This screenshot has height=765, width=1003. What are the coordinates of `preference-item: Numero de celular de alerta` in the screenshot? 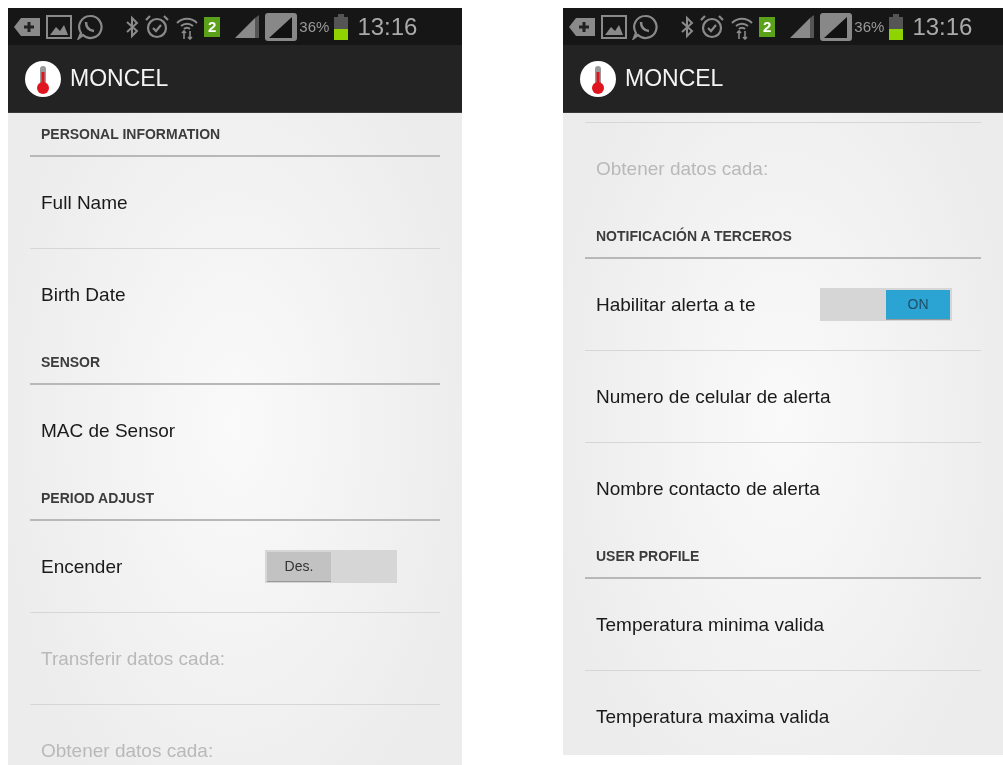 It's located at (783, 397).